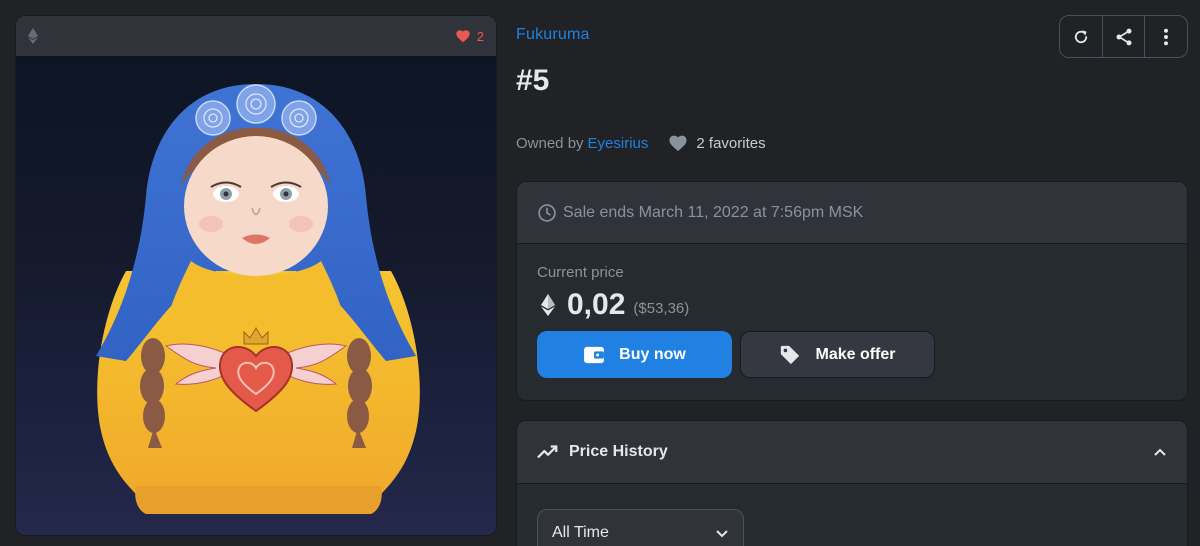 The image size is (1200, 546). Describe the element at coordinates (594, 354) in the screenshot. I see `wallet-icon` at that location.